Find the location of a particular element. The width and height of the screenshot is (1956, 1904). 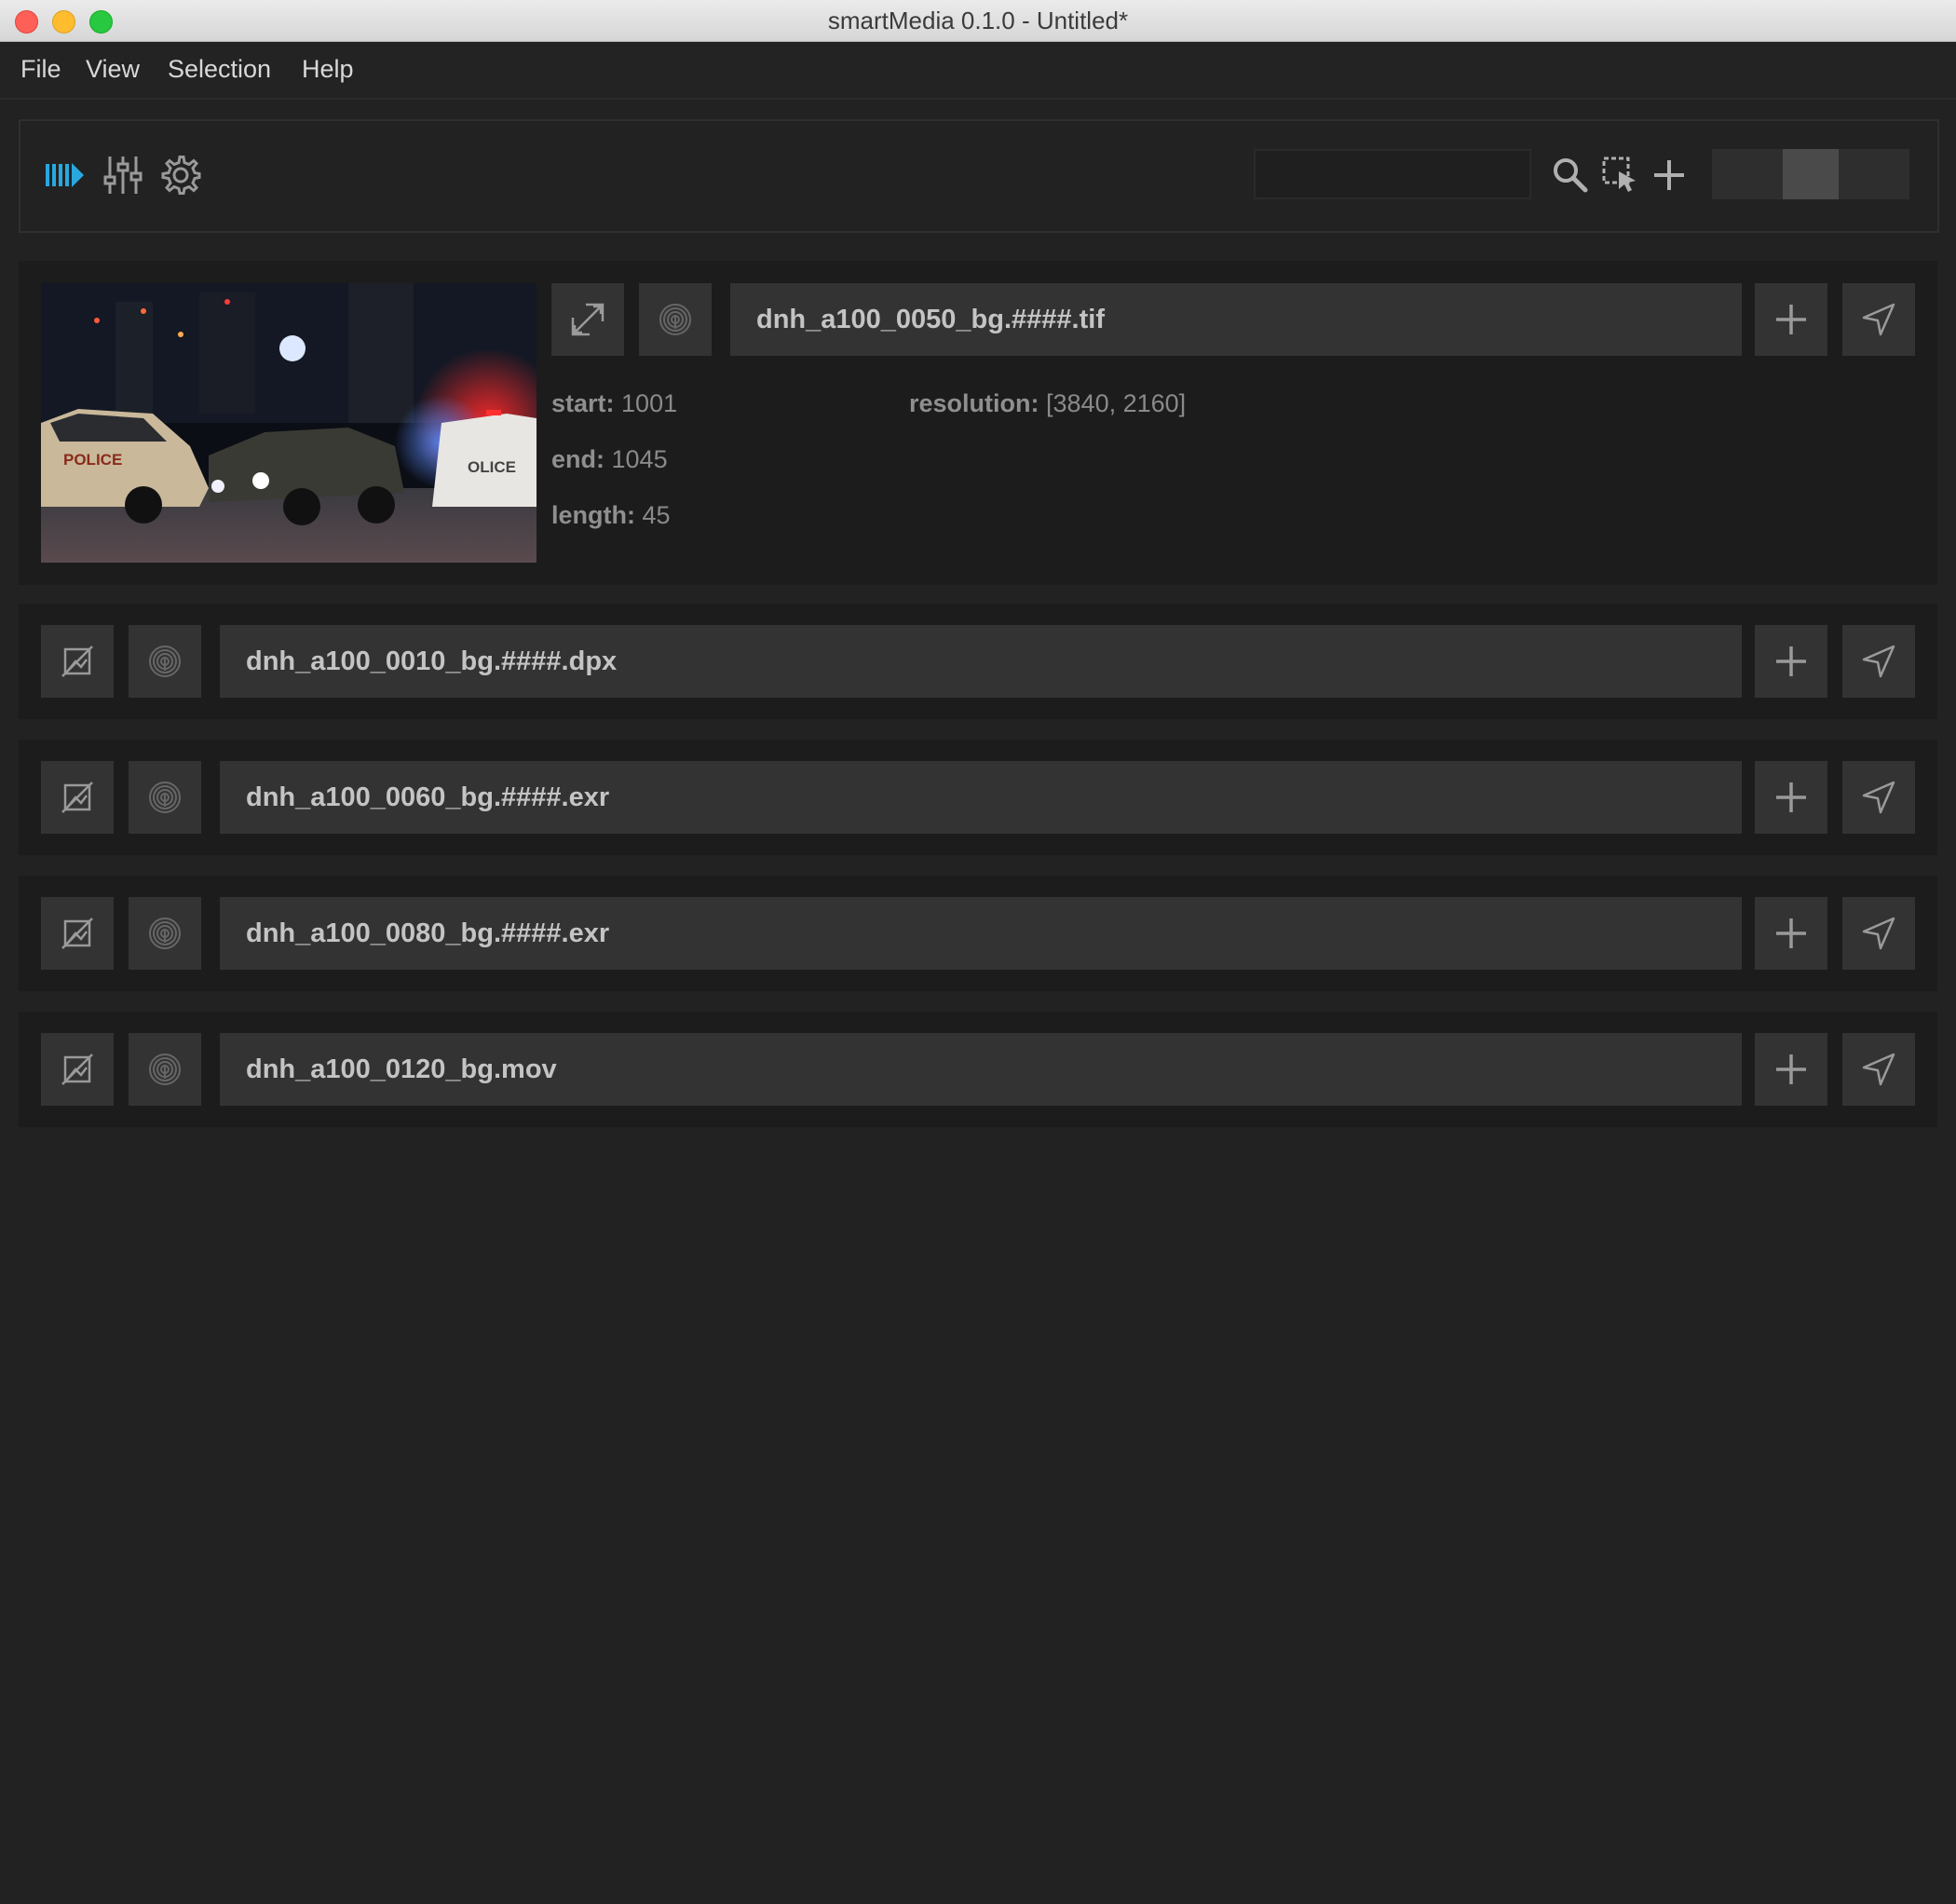

end-meta: end: 1045 is located at coordinates (609, 459).